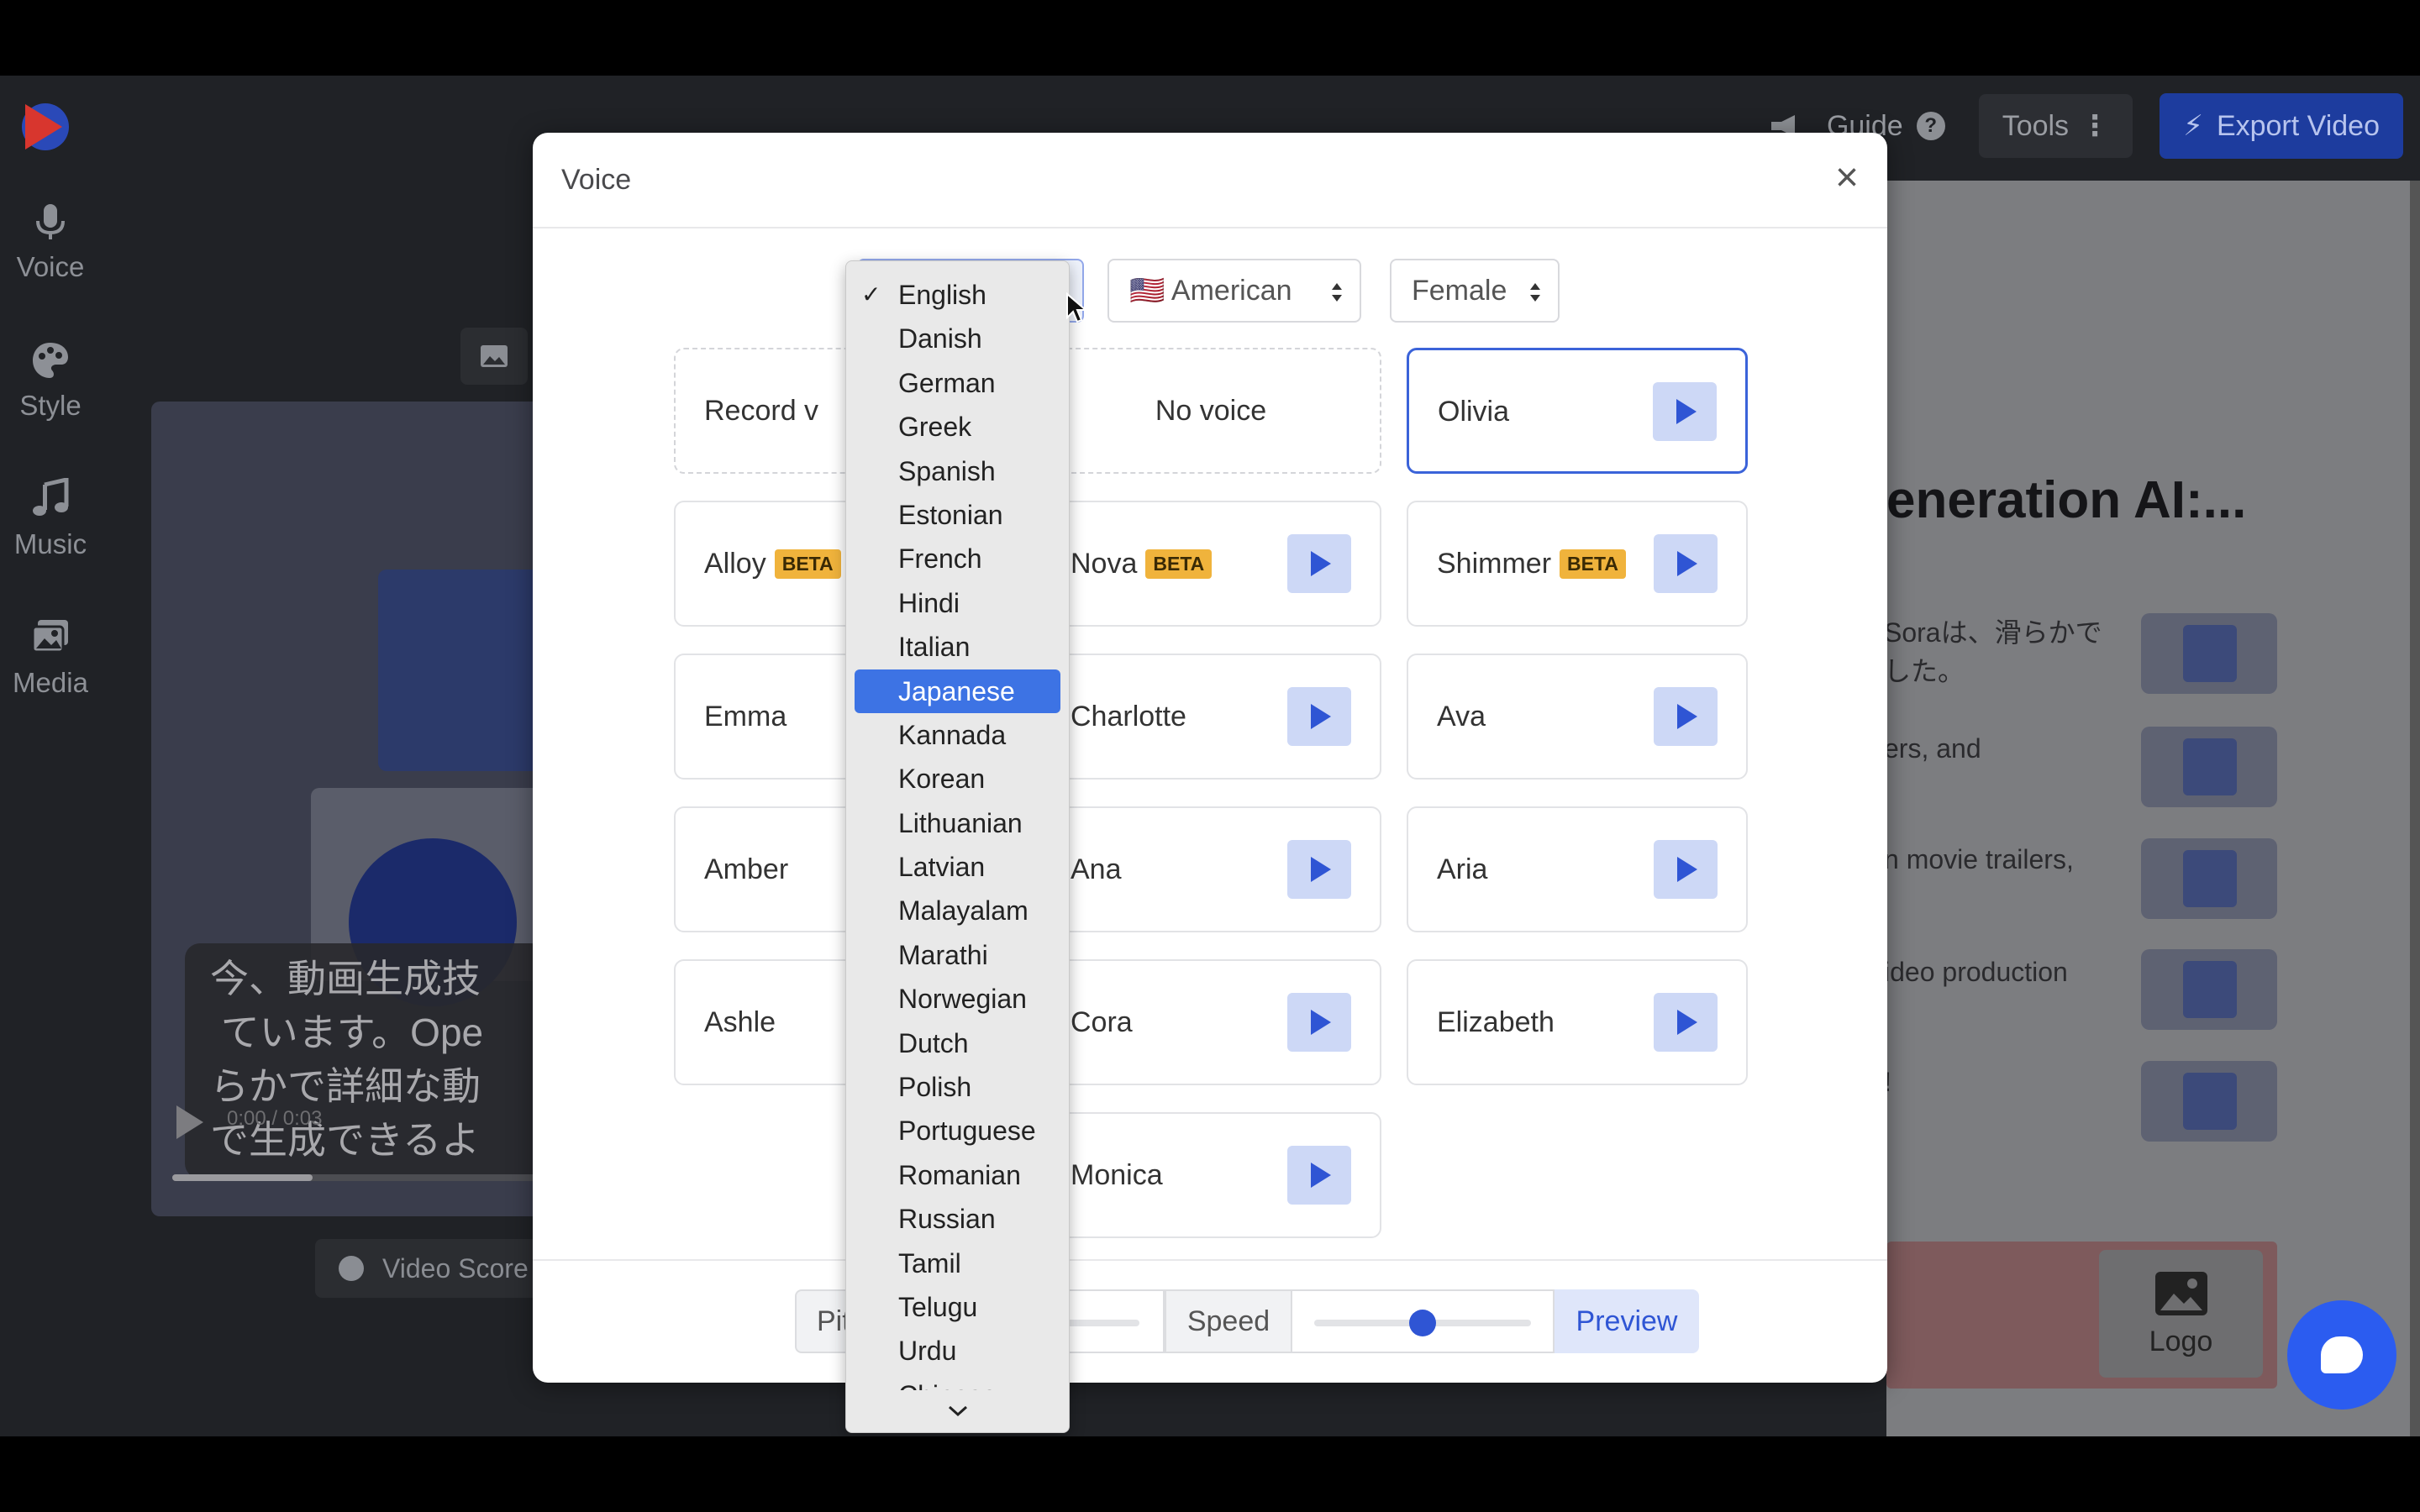 The width and height of the screenshot is (2420, 1512). What do you see at coordinates (958, 735) in the screenshot?
I see `language-option: Kannada` at bounding box center [958, 735].